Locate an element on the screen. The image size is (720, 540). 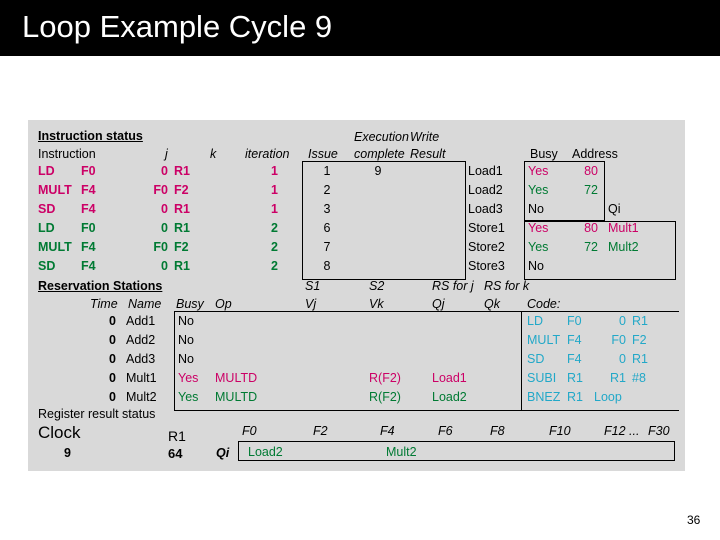
page-number: 36 is located at coordinates (694, 520).